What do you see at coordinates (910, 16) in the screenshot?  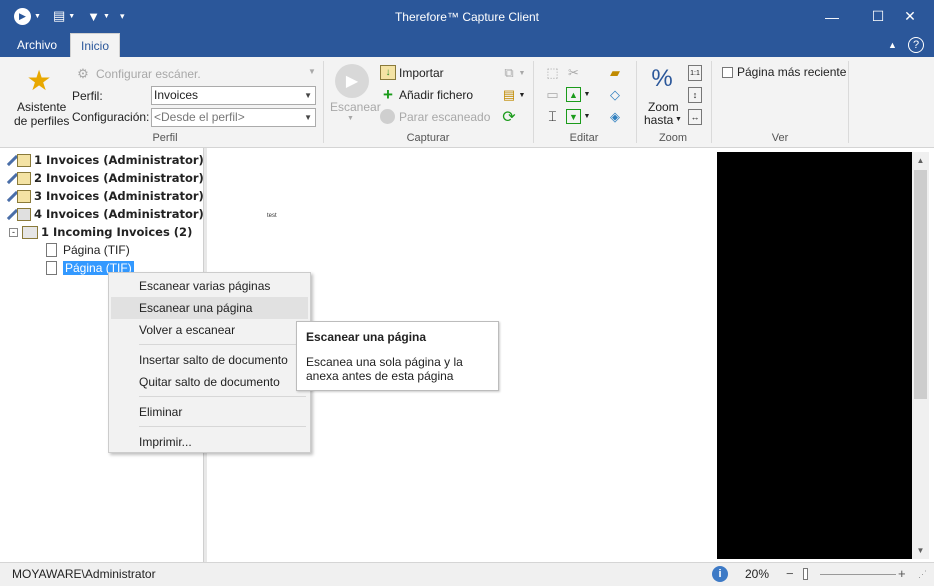 I see `close-button: ✕` at bounding box center [910, 16].